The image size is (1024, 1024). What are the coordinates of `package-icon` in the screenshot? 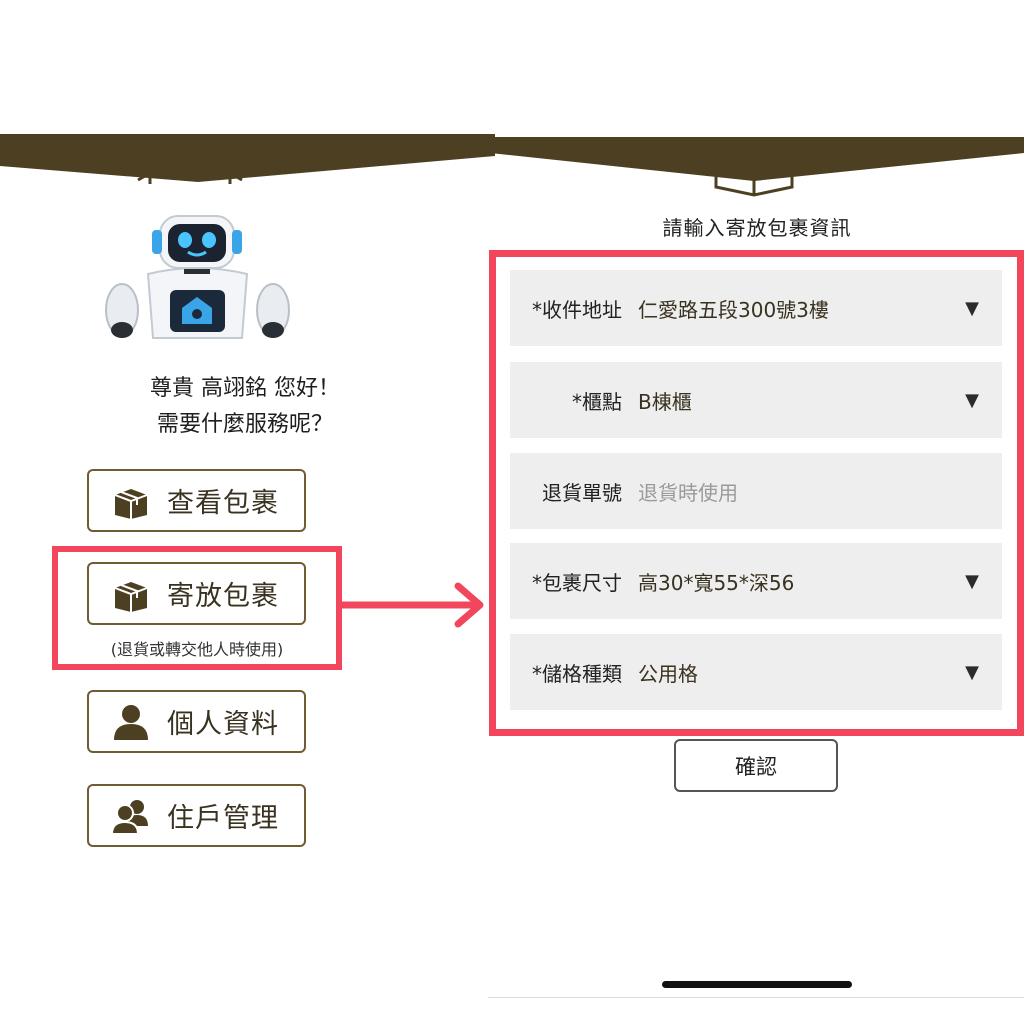 It's located at (131, 501).